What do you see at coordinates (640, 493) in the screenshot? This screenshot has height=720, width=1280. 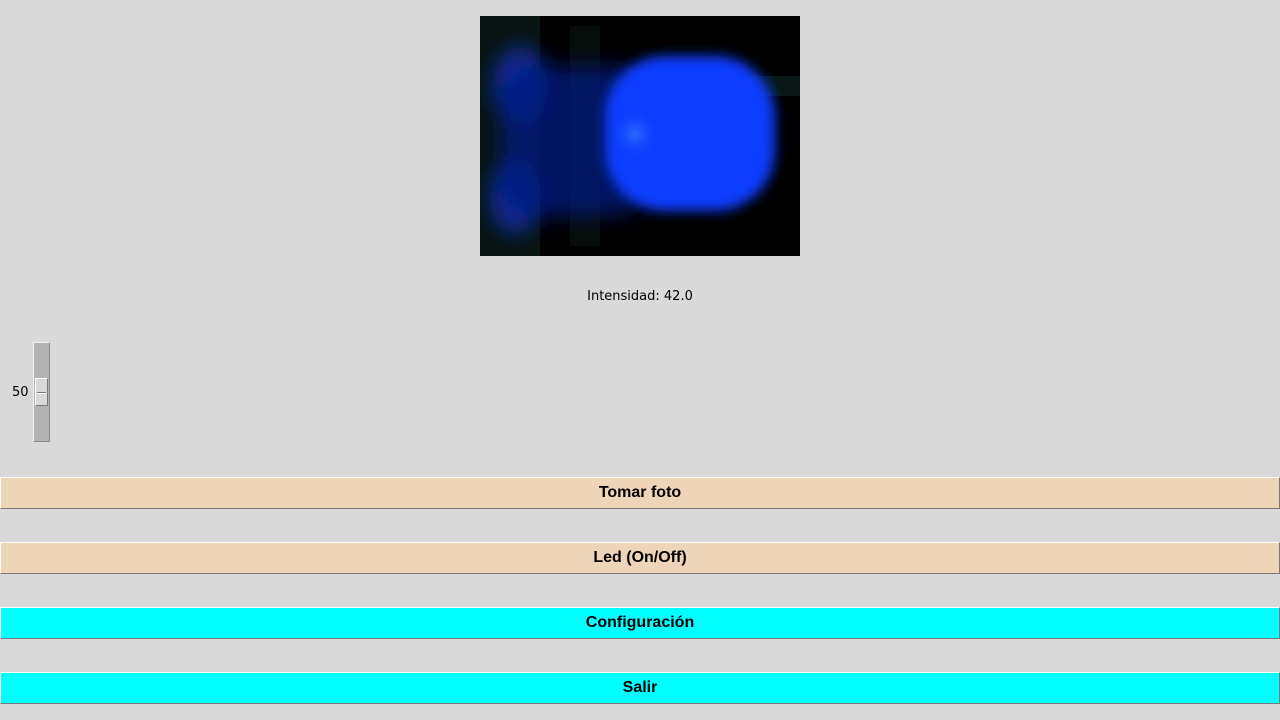 I see `take-photo-button: Tomar foto` at bounding box center [640, 493].